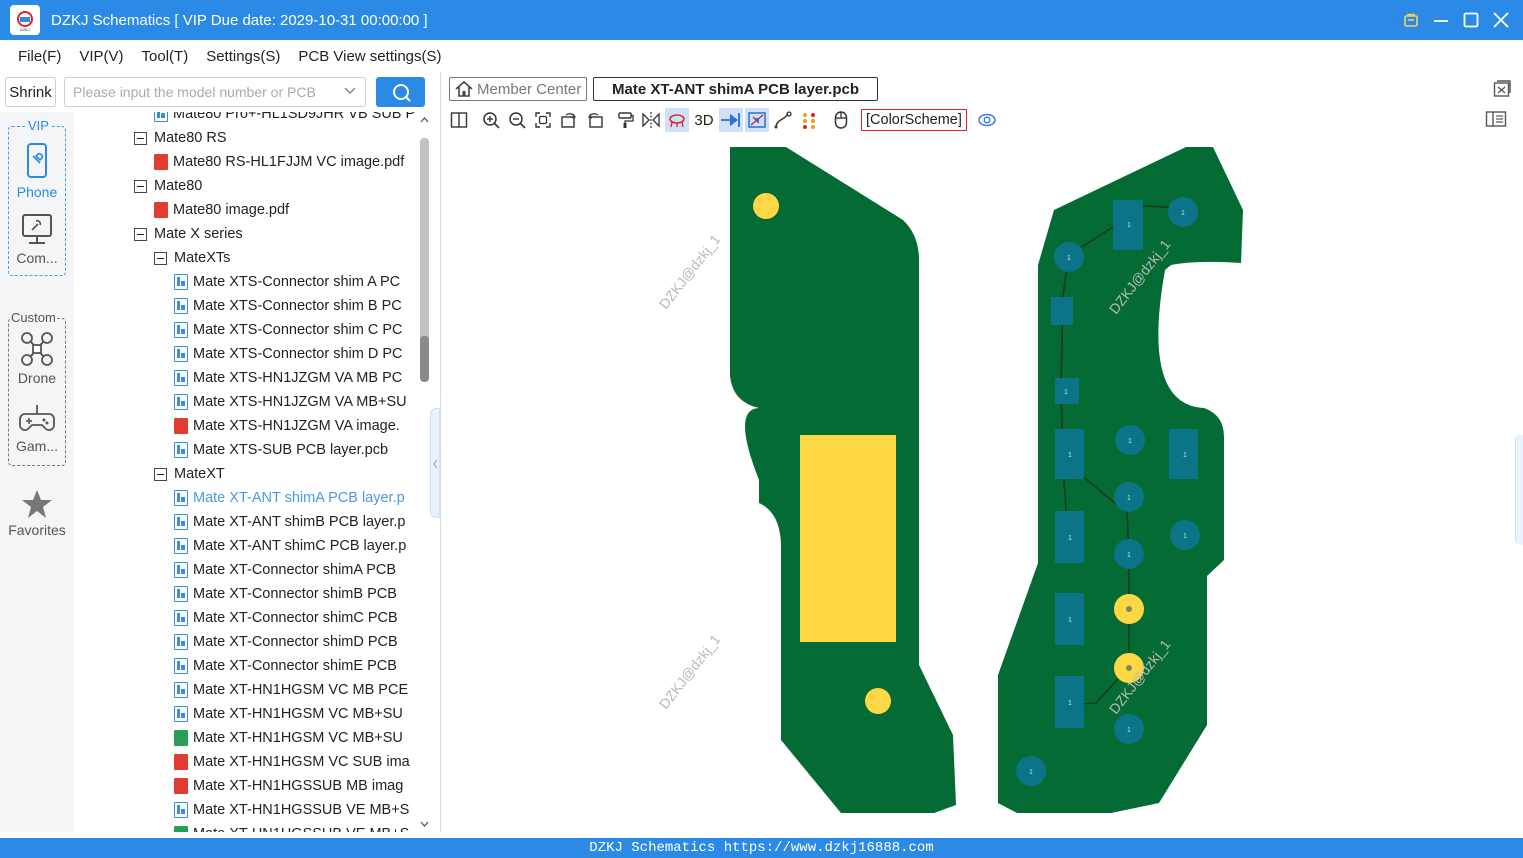 This screenshot has width=1523, height=858. What do you see at coordinates (369, 56) in the screenshot?
I see `menu-pcb-view-settings: PCB View settings(S)` at bounding box center [369, 56].